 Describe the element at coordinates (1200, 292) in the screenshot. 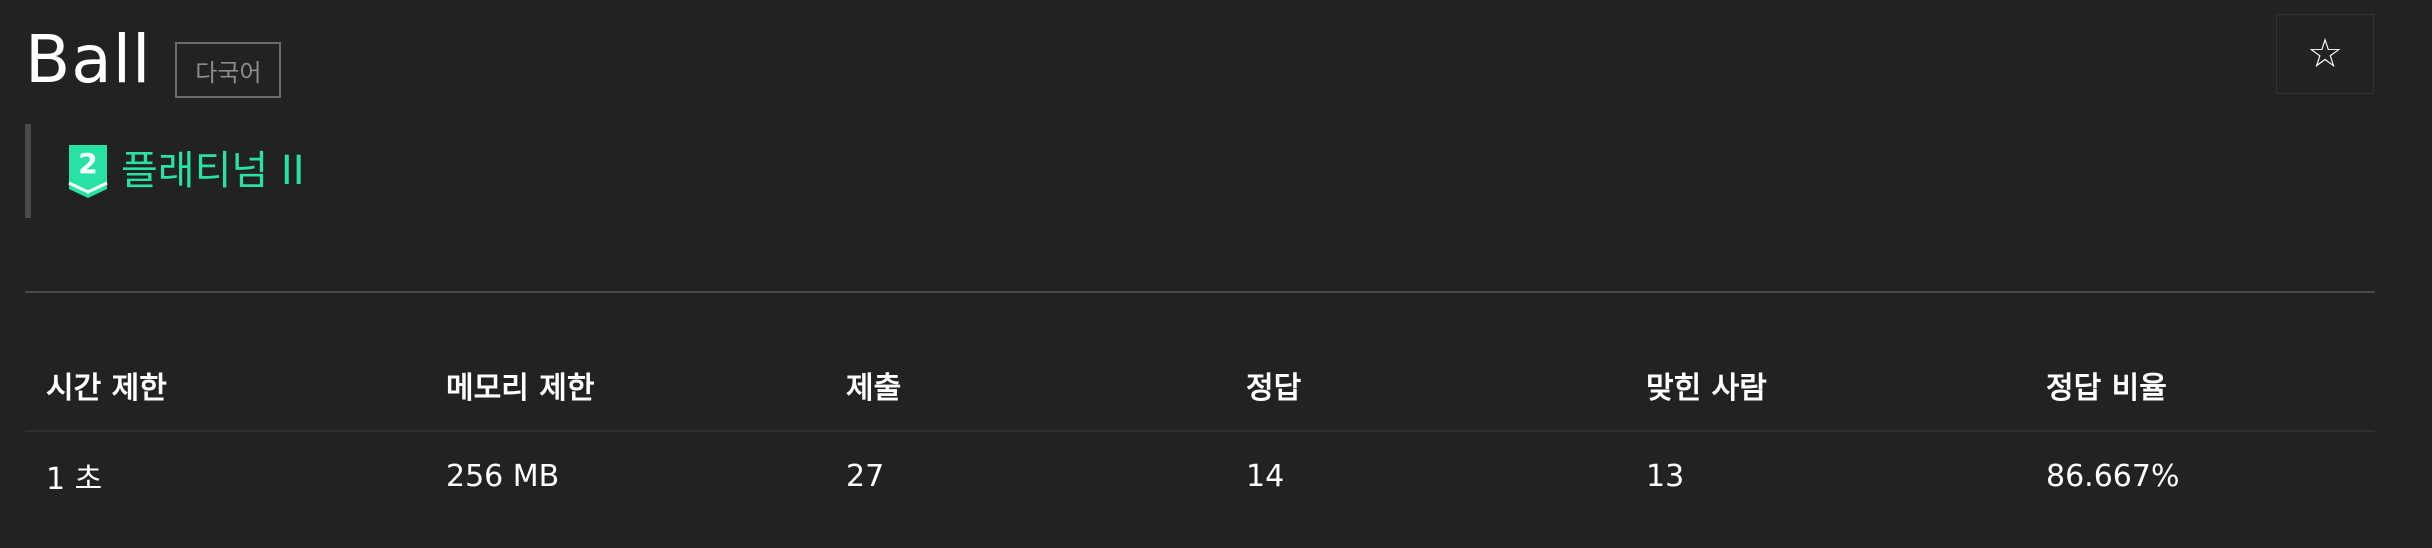

I see `section-divider` at that location.